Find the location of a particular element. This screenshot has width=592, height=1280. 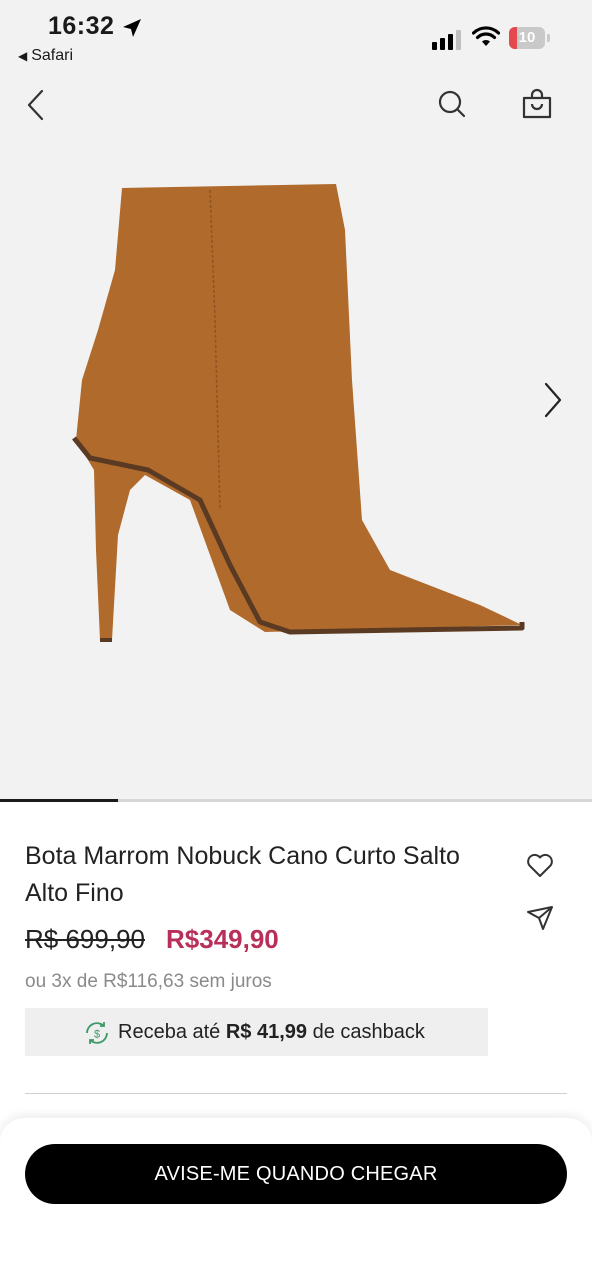

cashback-amount: R$ 41,99 is located at coordinates (266, 1032).